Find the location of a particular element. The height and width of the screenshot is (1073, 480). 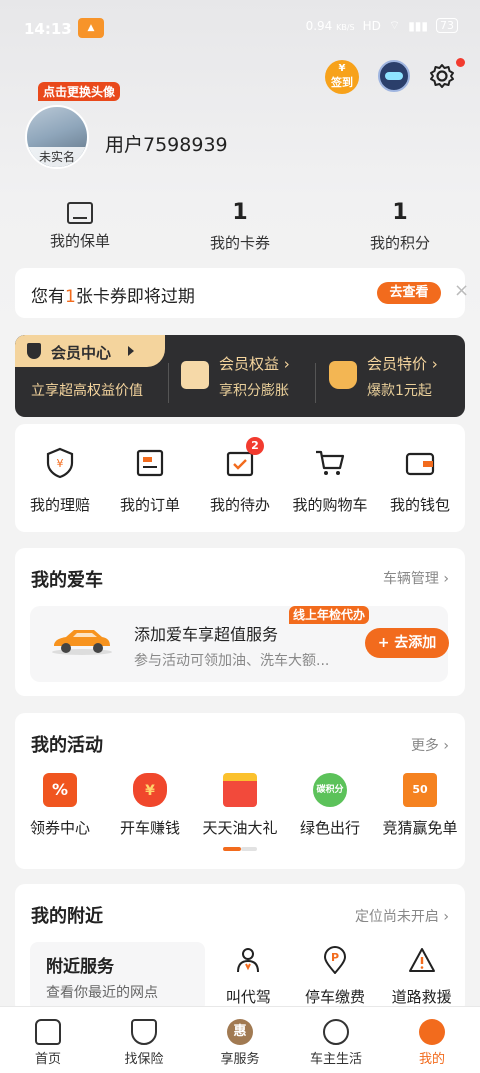

bottom-nav: 首页 找保险 惠 享服务 车主生活 我的 is located at coordinates (240, 1039).